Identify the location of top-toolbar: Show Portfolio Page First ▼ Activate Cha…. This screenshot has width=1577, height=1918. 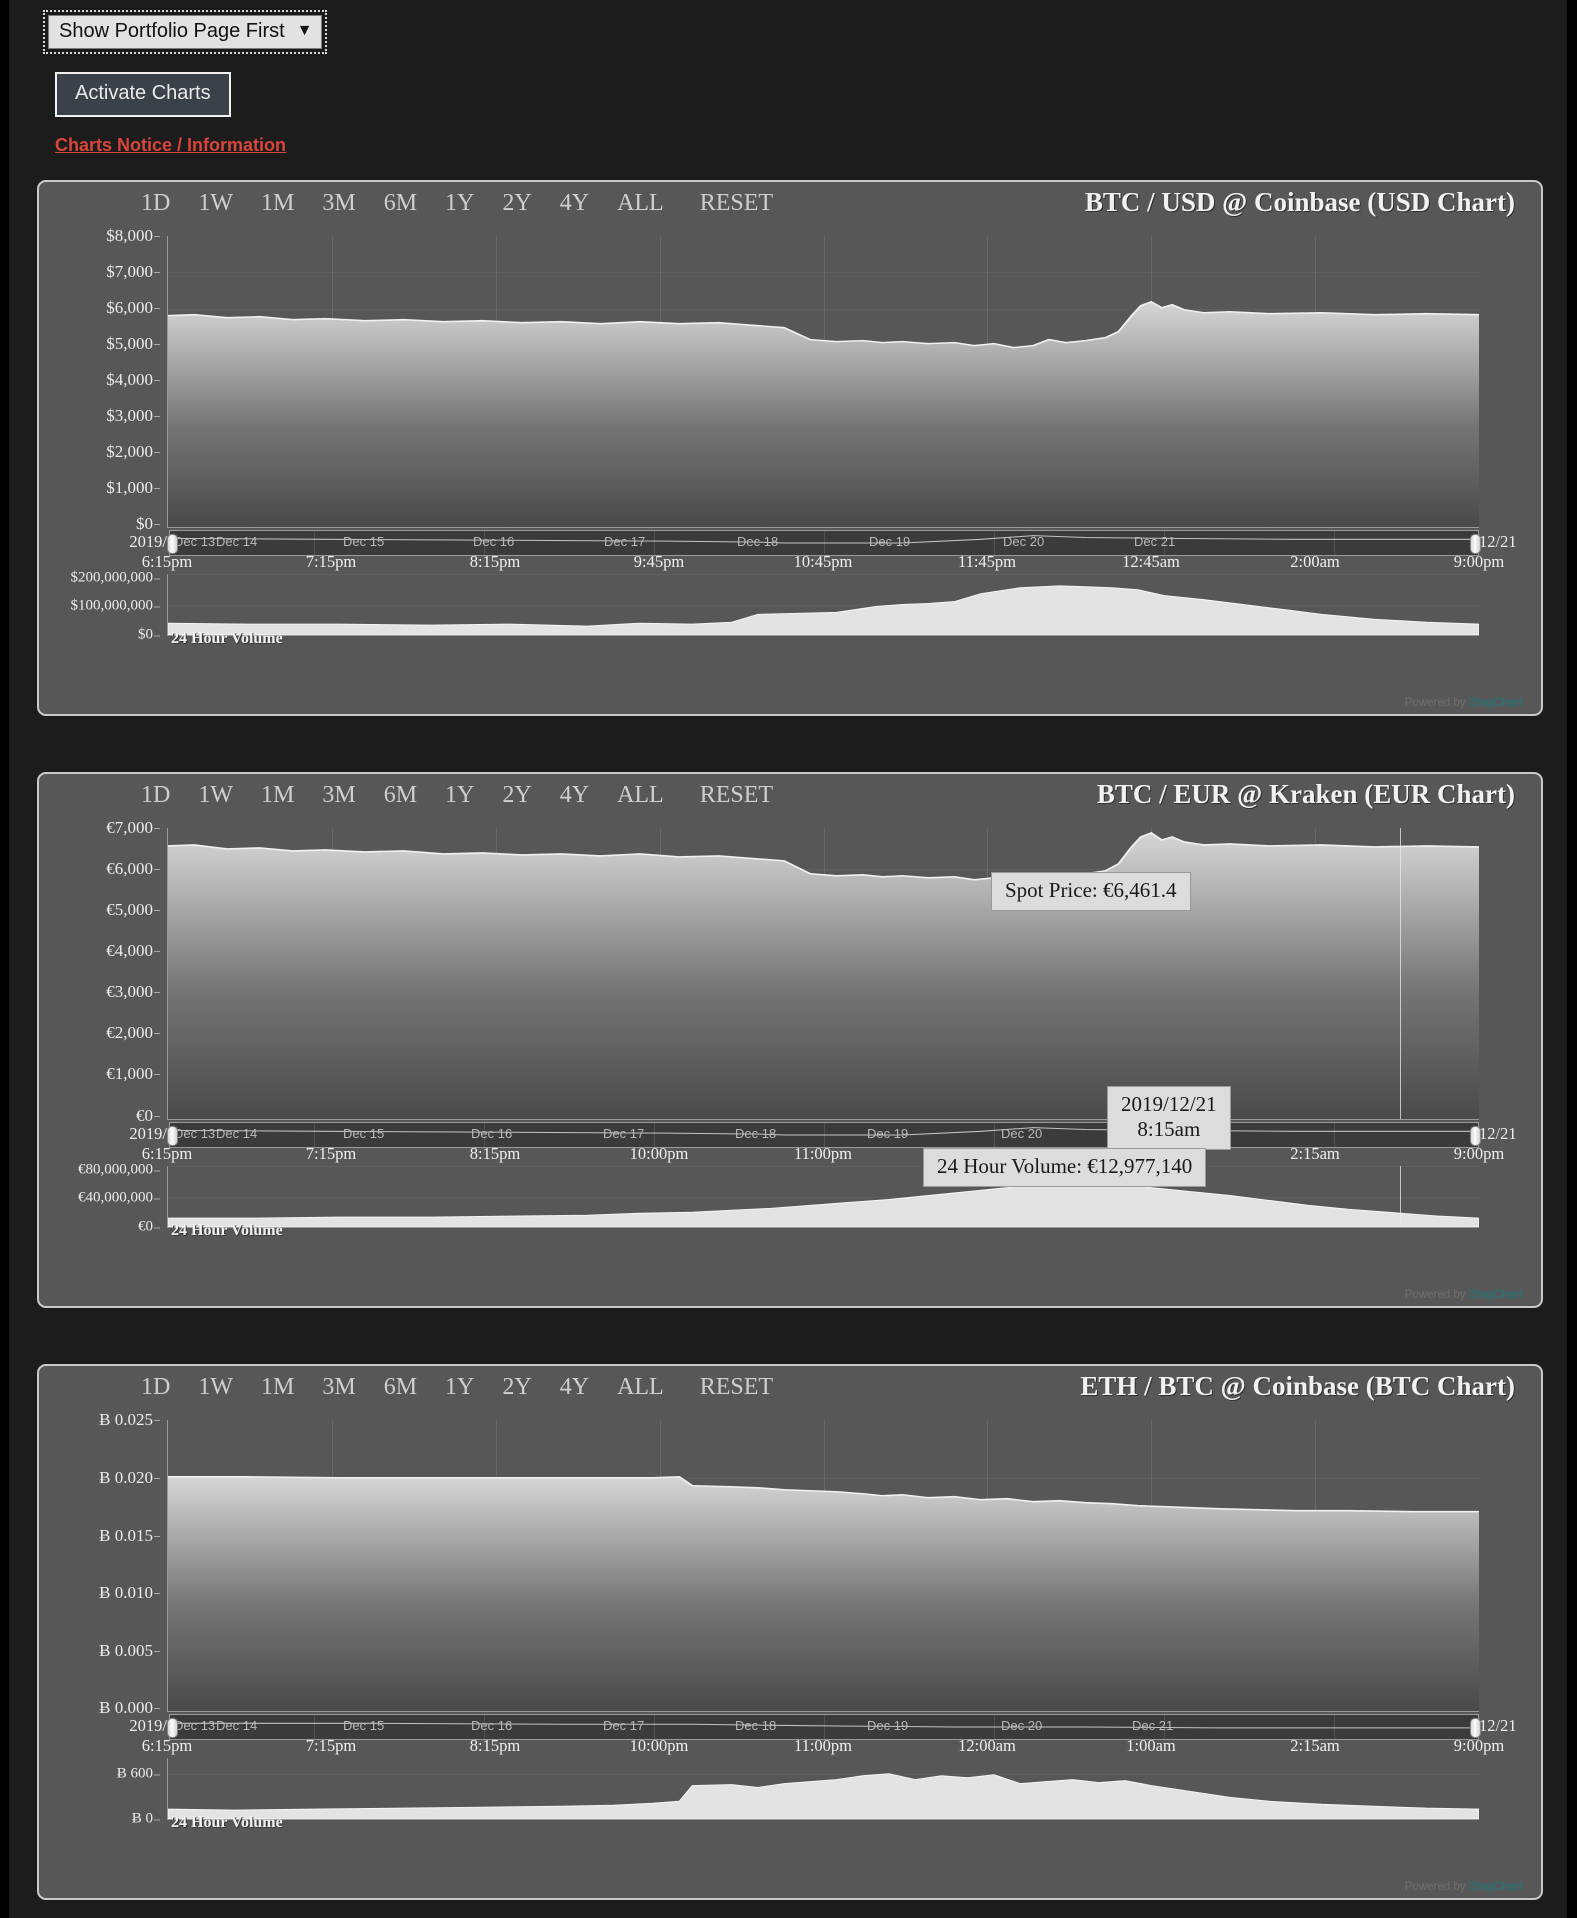
(788, 78).